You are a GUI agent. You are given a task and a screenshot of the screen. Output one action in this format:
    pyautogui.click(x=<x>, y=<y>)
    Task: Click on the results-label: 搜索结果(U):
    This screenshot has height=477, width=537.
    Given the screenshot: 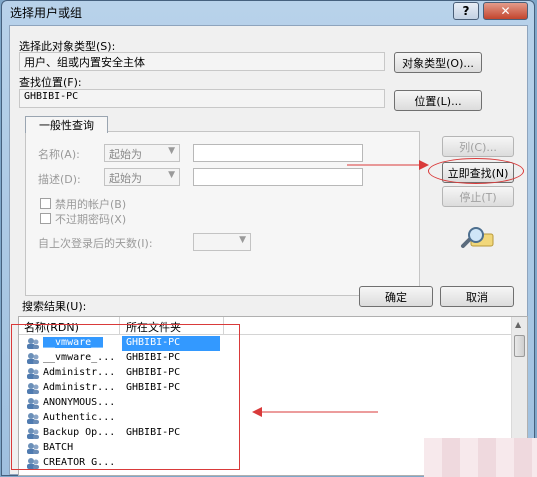 What is the action you would take?
    pyautogui.click(x=54, y=306)
    